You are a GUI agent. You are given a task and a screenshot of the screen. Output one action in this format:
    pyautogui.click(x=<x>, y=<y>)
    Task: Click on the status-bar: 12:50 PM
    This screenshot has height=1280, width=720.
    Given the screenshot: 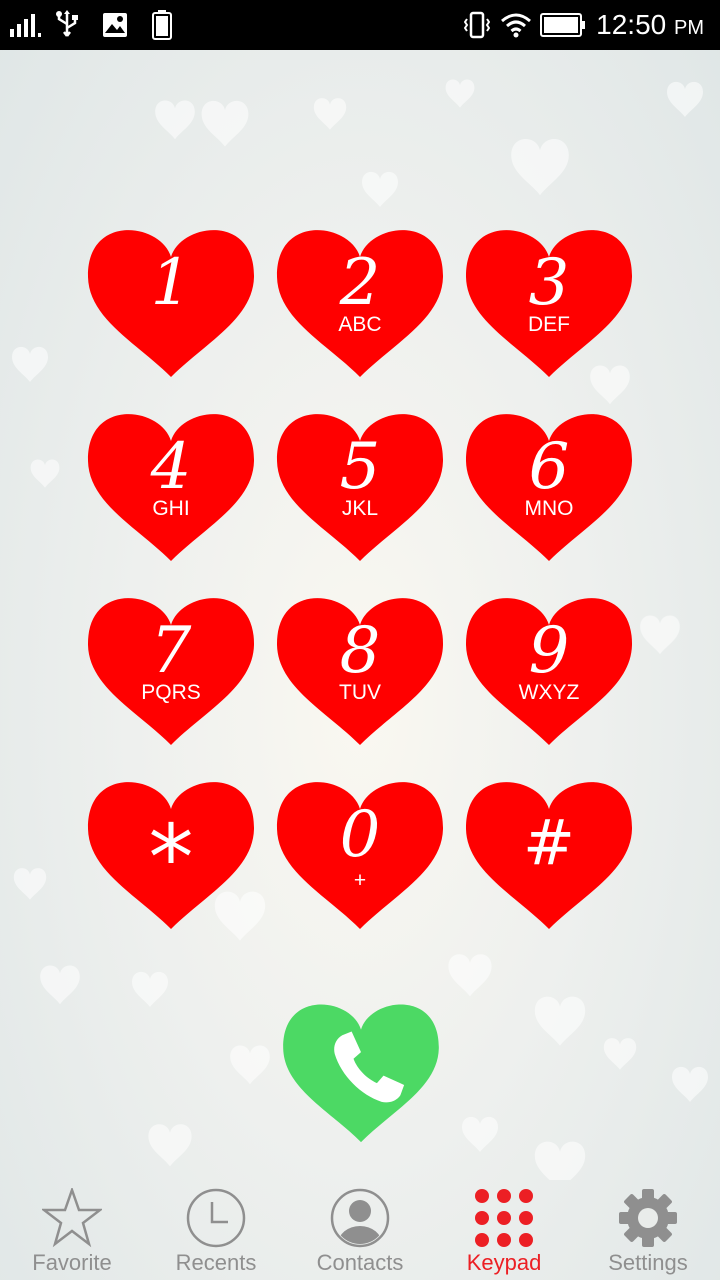 What is the action you would take?
    pyautogui.click(x=360, y=25)
    